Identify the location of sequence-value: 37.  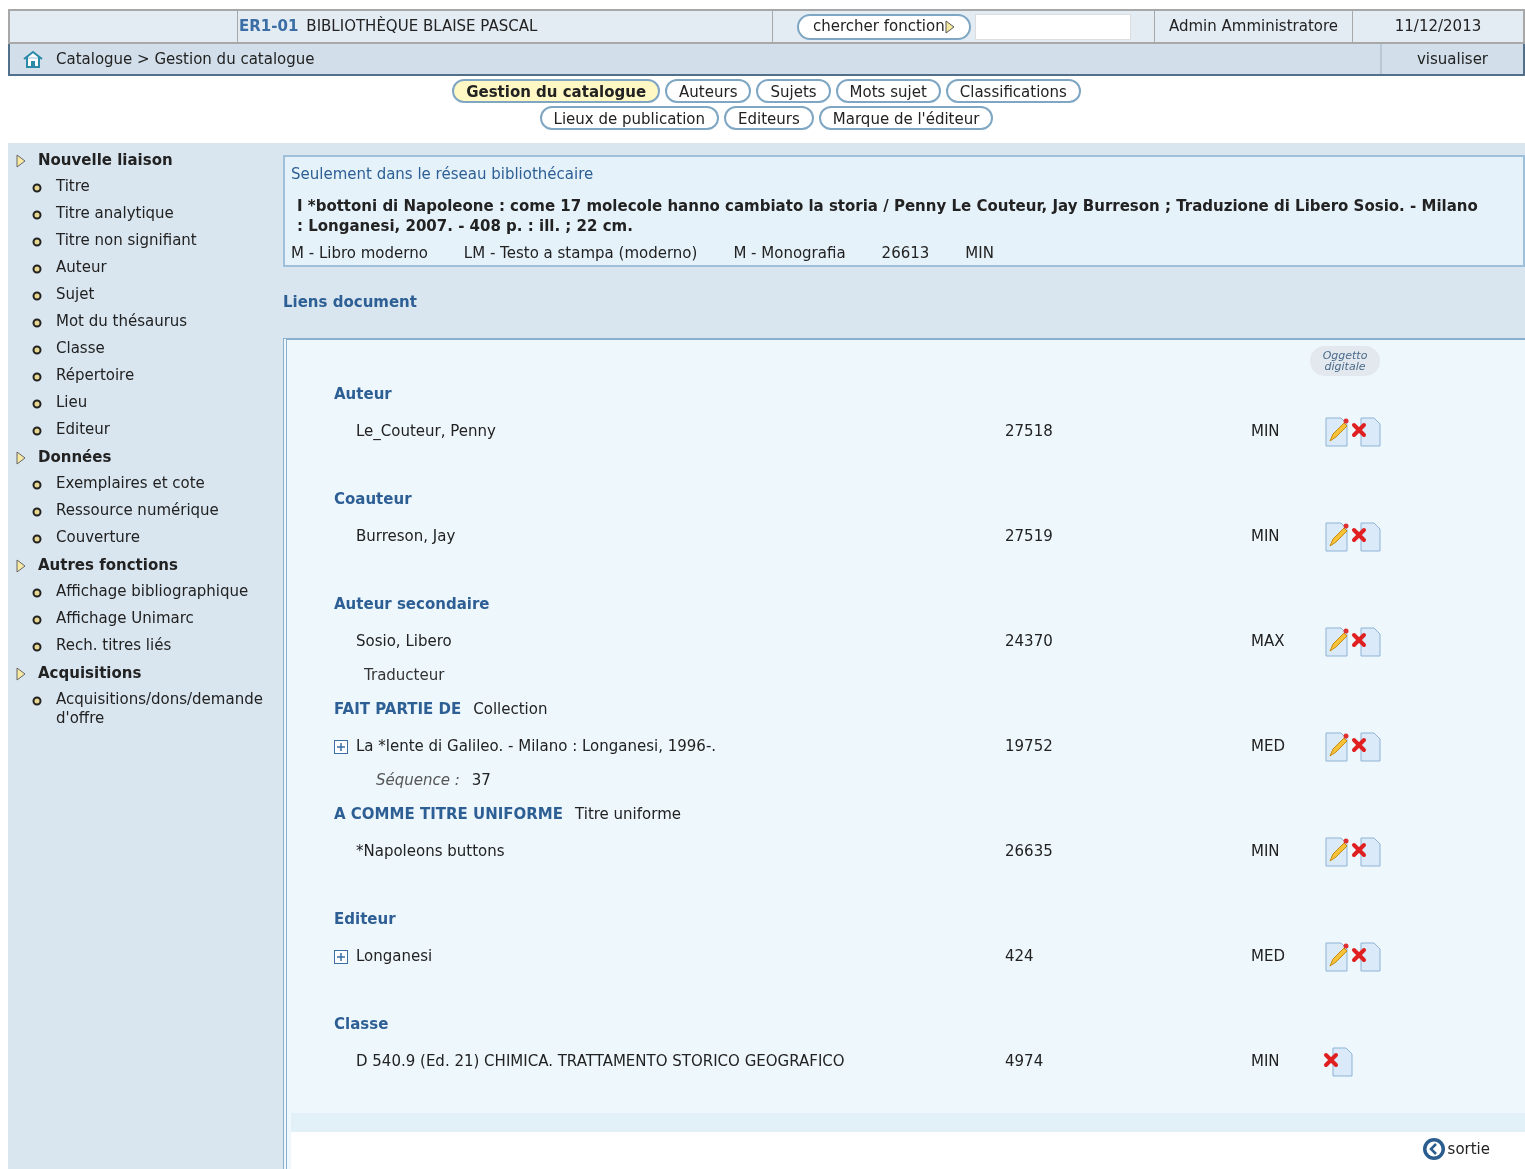
(481, 781).